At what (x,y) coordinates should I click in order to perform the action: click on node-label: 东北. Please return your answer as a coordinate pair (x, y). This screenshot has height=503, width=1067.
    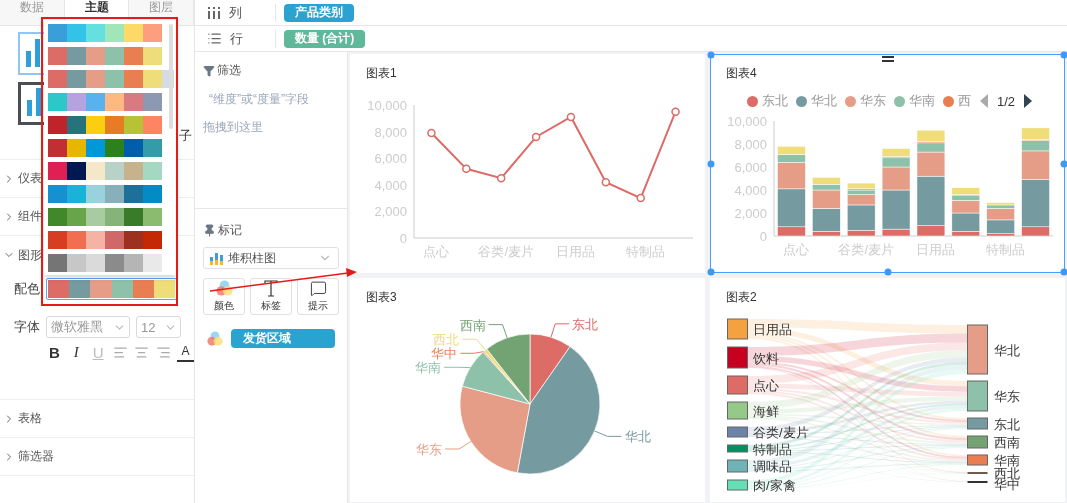
    Looking at the image, I should click on (1007, 424).